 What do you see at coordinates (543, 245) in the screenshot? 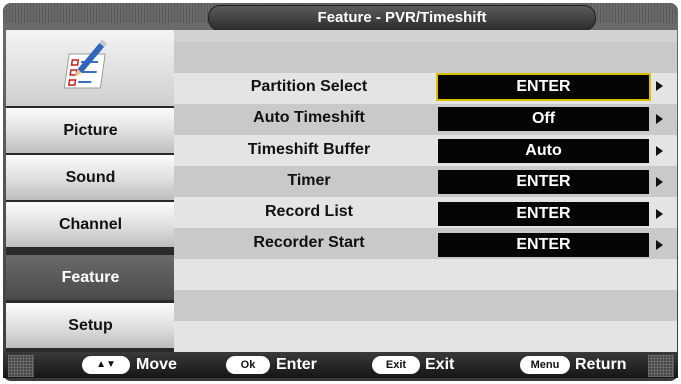
I see `recorder-start-value: ENTER` at bounding box center [543, 245].